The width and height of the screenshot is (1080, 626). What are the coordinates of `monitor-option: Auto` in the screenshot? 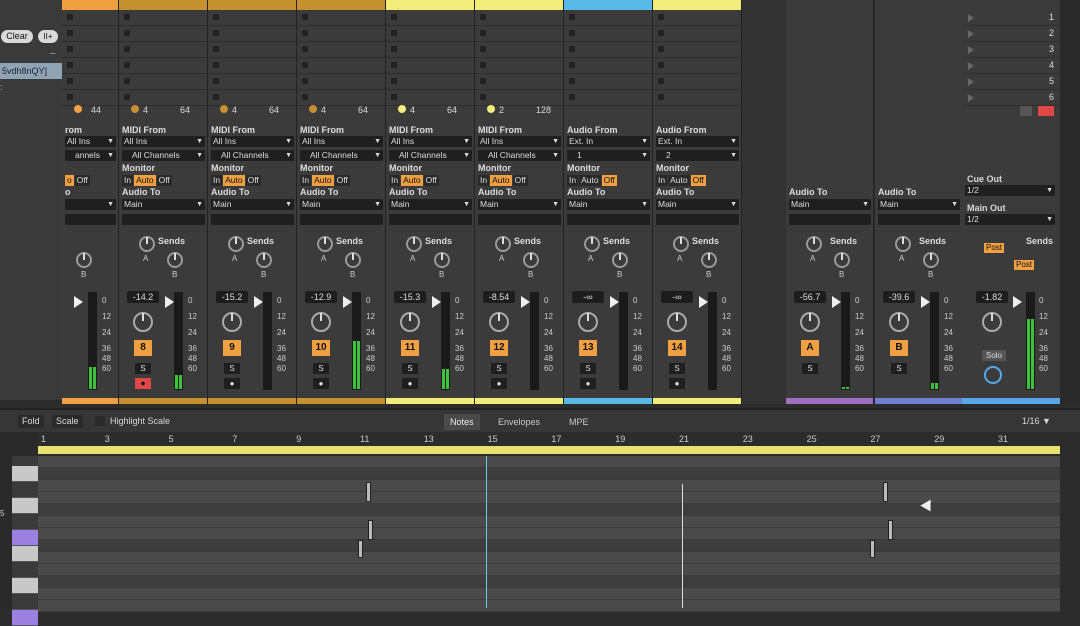 It's located at (323, 180).